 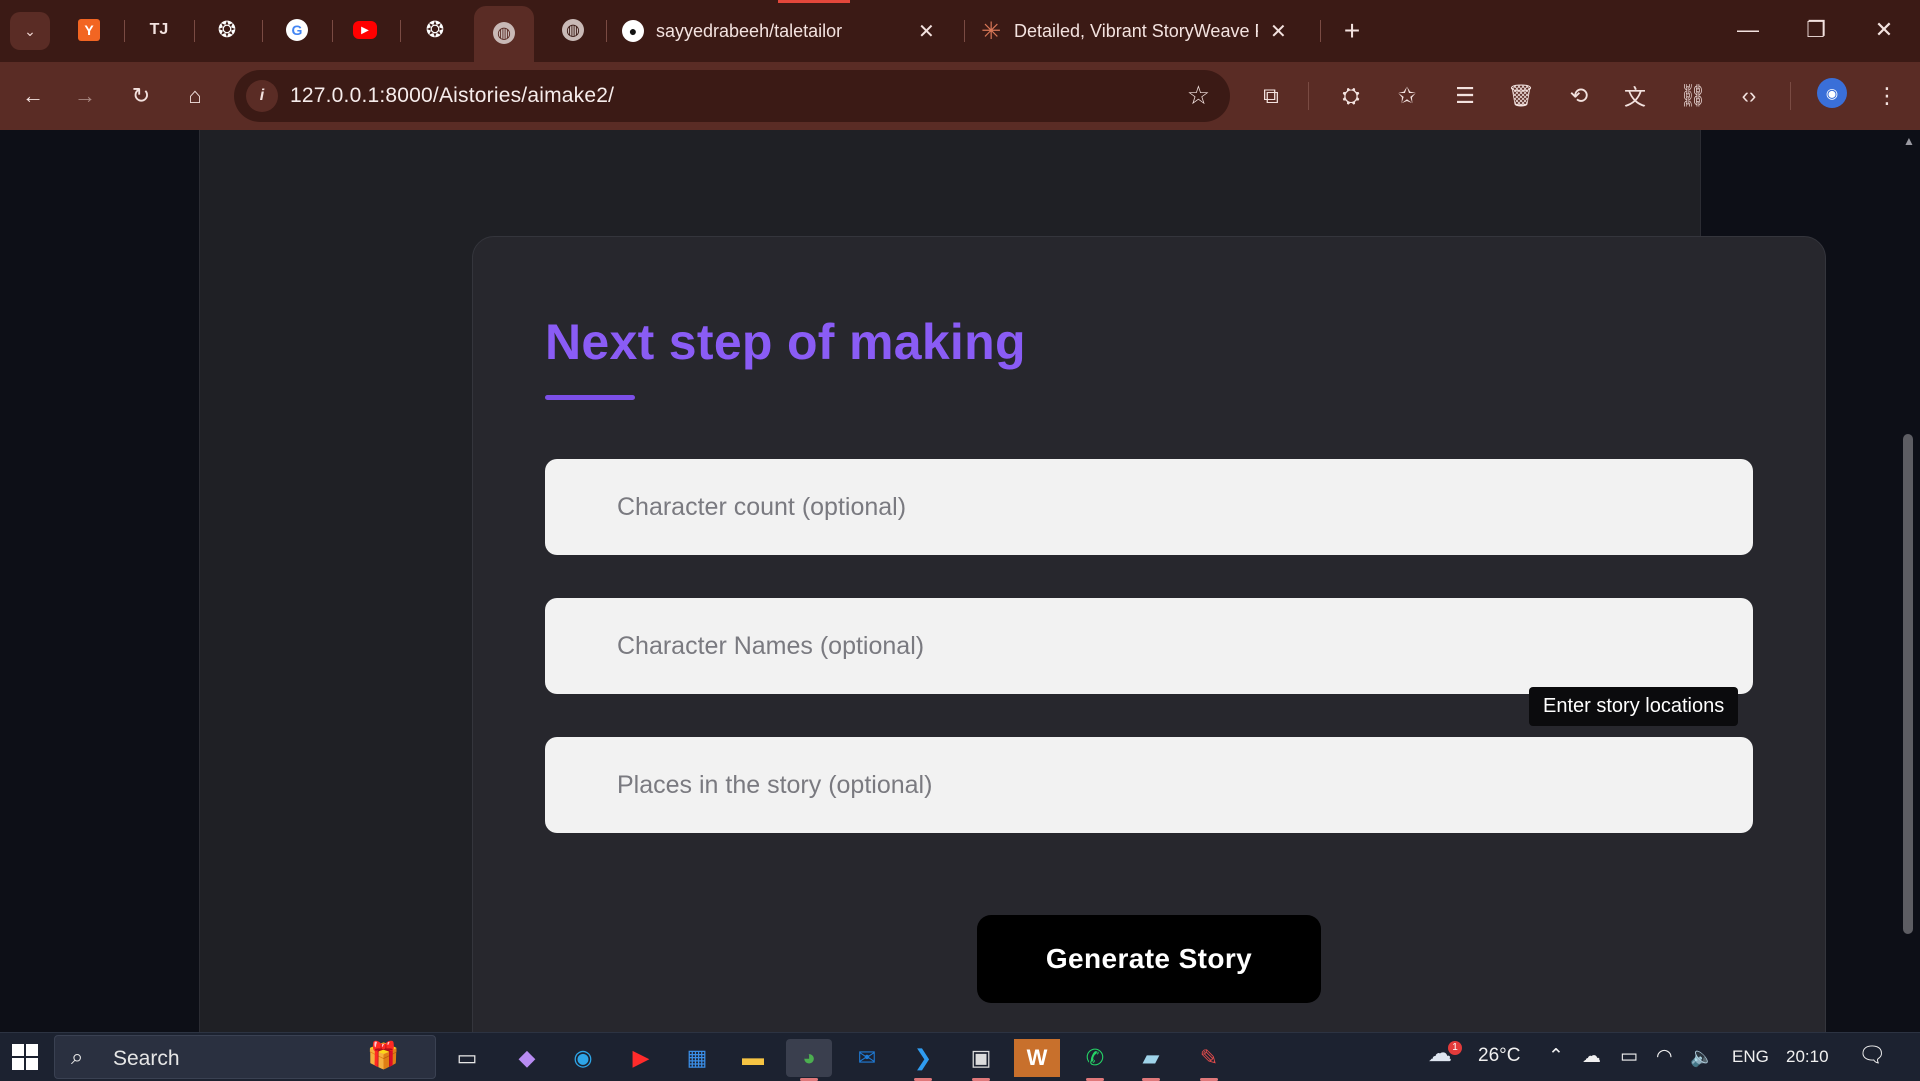 I want to click on copy-link-button: ⛓, so click(x=1693, y=96).